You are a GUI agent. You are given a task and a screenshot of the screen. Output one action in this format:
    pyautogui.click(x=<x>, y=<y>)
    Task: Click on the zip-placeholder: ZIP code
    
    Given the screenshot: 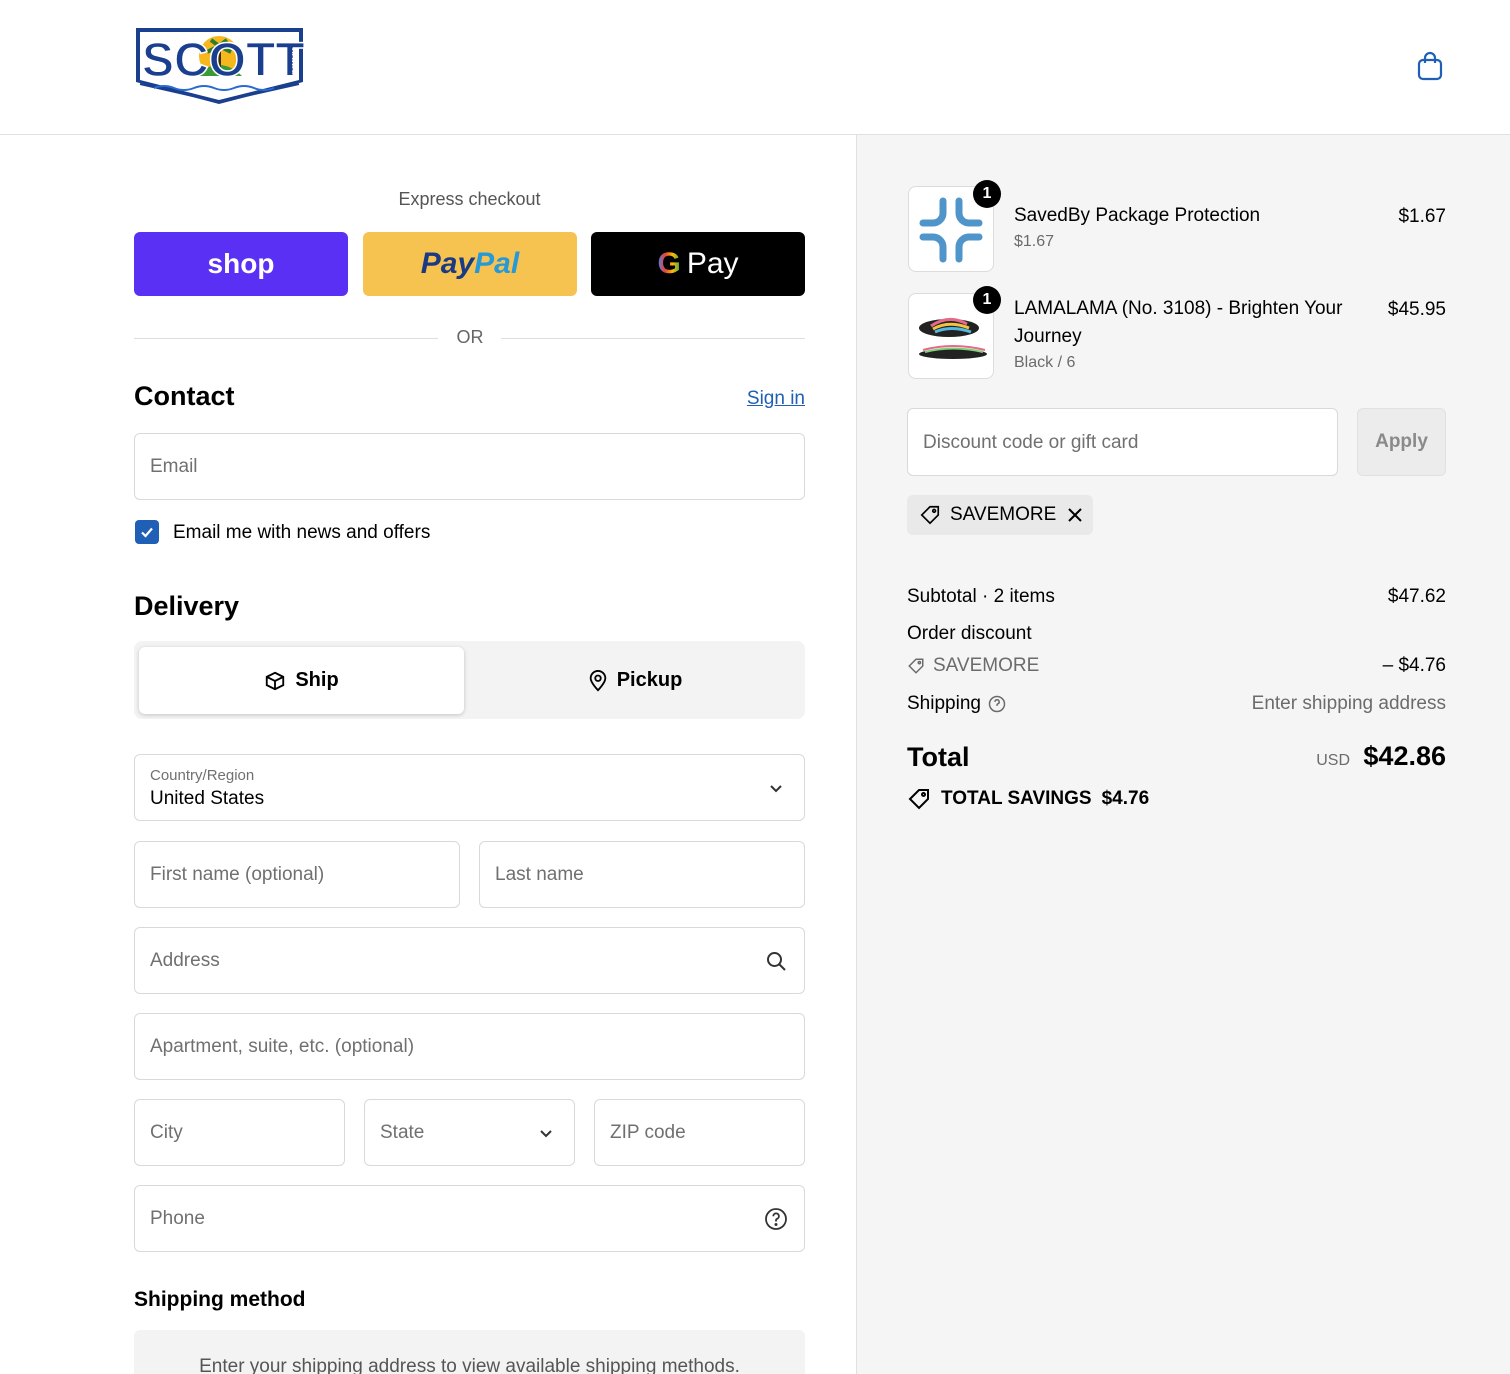 What is the action you would take?
    pyautogui.click(x=648, y=1132)
    